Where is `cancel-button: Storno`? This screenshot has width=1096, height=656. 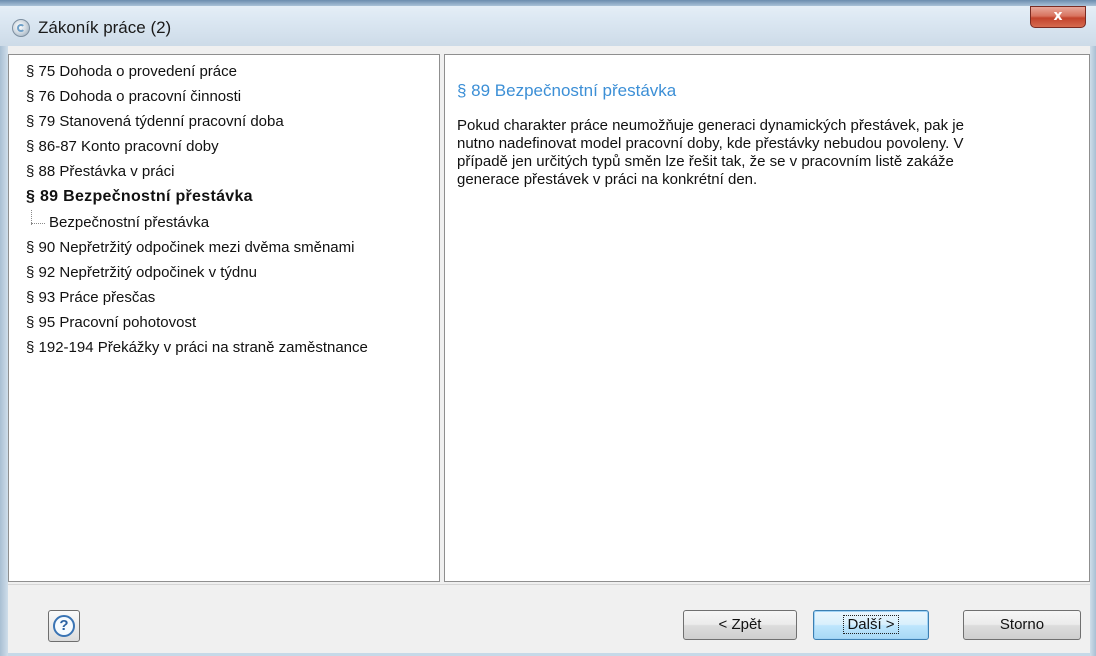 cancel-button: Storno is located at coordinates (1022, 625).